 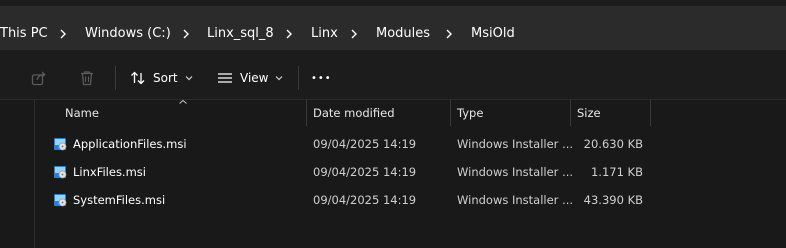 I want to click on breadcrumb-linx: Linx, so click(x=324, y=33).